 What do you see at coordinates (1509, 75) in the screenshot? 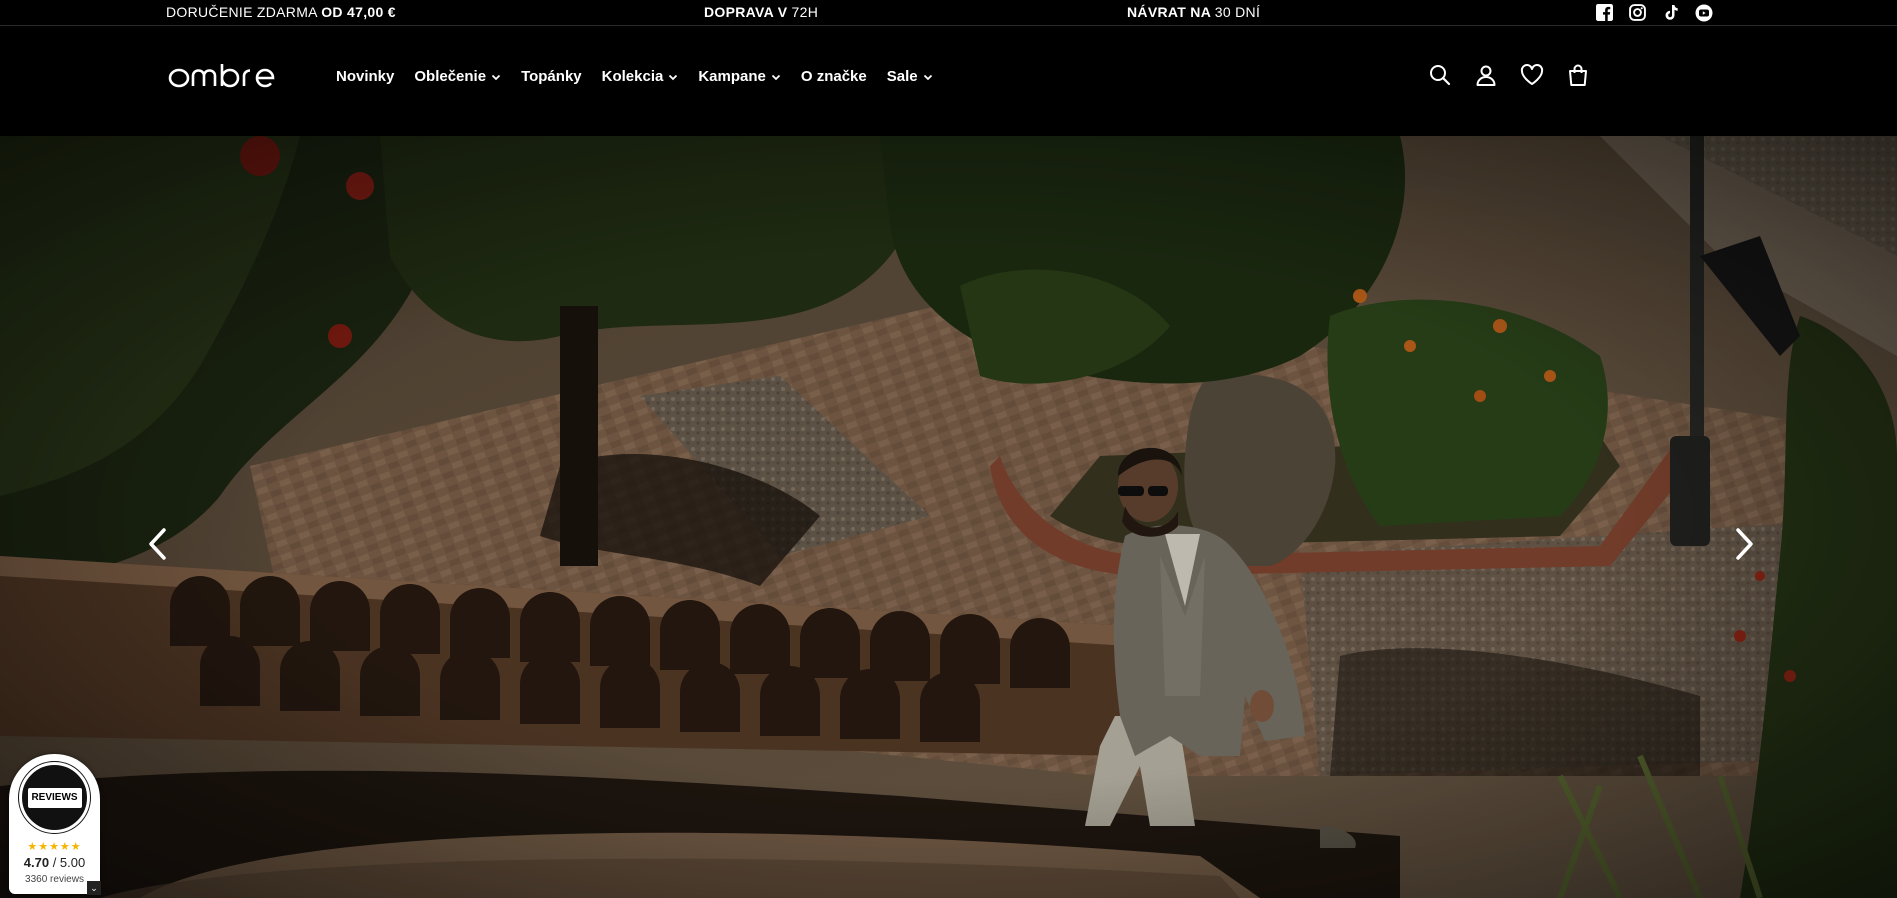
I see `header-actions` at bounding box center [1509, 75].